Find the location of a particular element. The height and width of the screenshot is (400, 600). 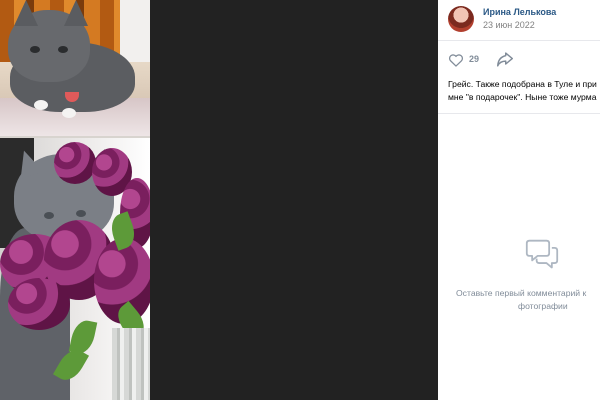

heart-icon is located at coordinates (456, 60).